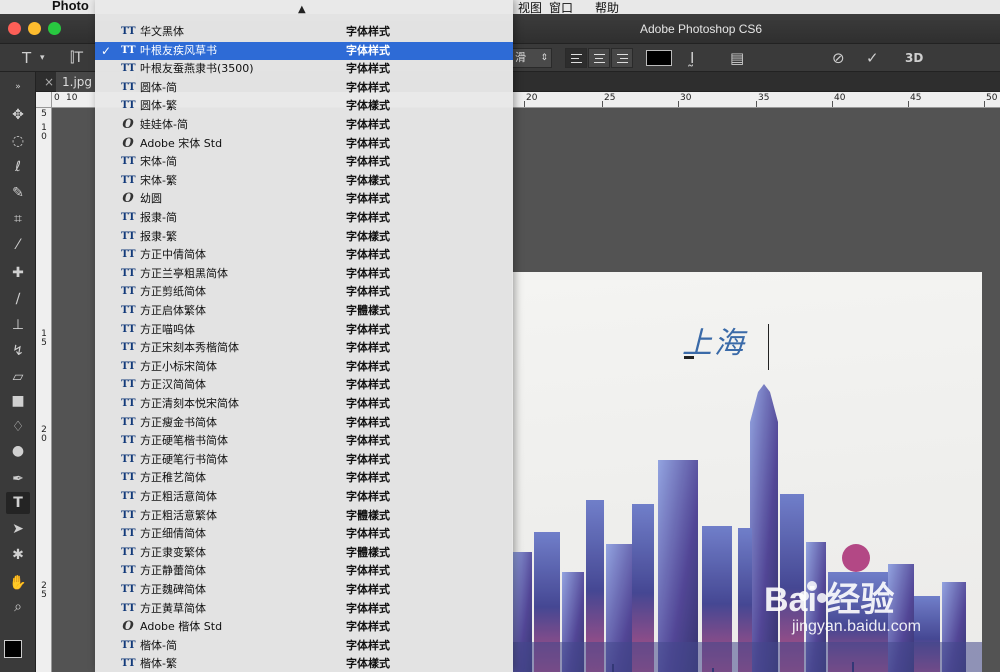 The image size is (1000, 672). I want to click on zoom-tool-icon: ⌕, so click(18, 607).